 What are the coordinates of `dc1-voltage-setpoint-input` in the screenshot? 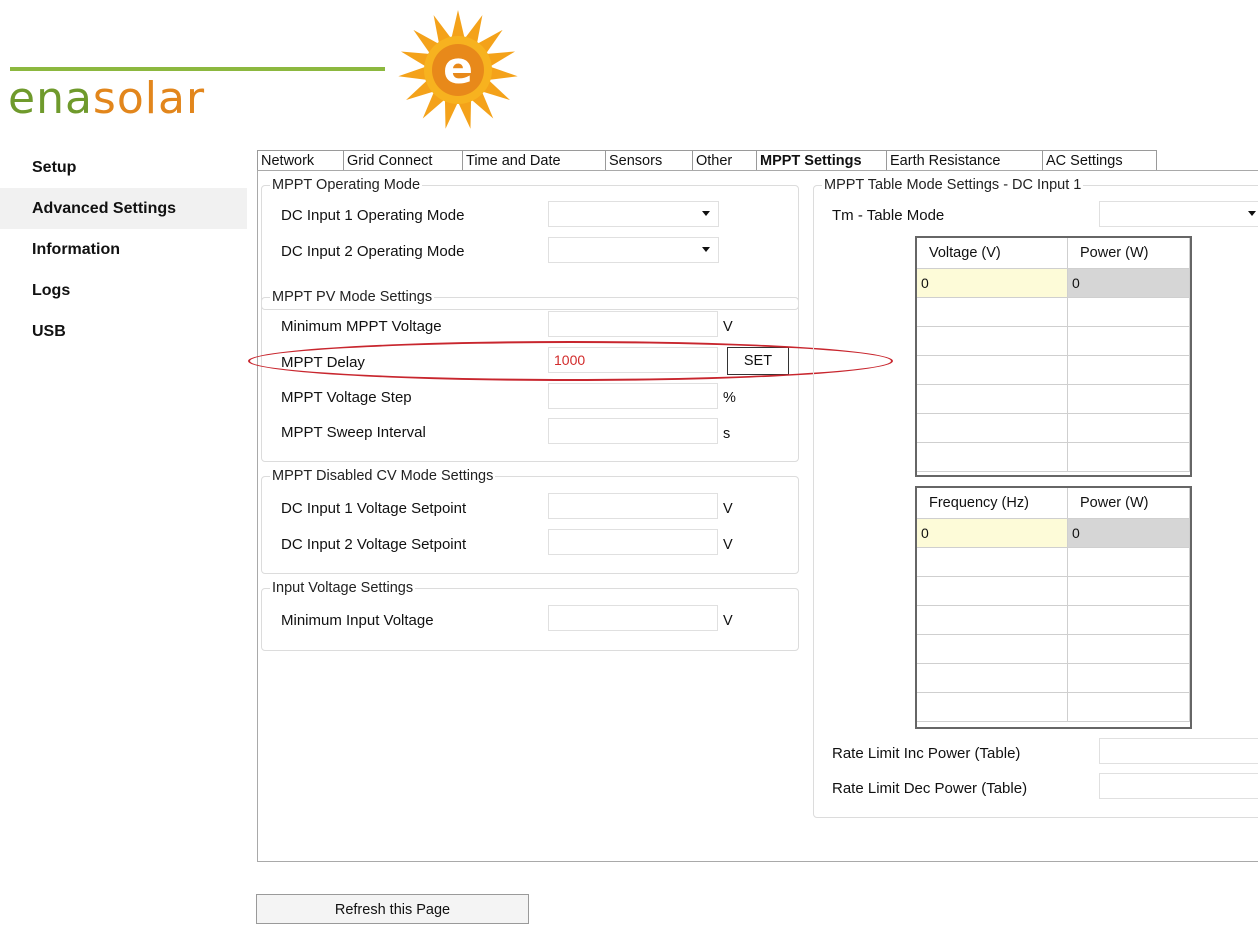 It's located at (633, 506).